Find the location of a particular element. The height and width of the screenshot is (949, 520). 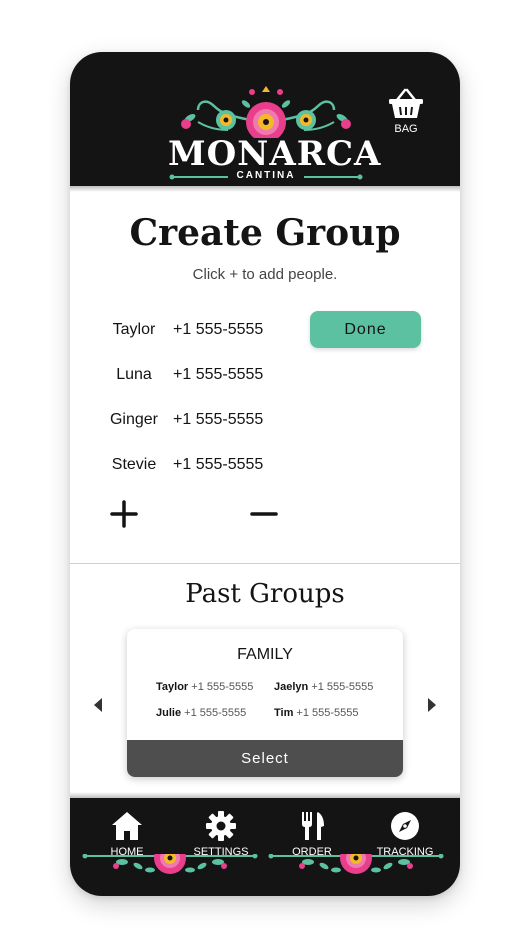

page-title: Create Group is located at coordinates (265, 233).